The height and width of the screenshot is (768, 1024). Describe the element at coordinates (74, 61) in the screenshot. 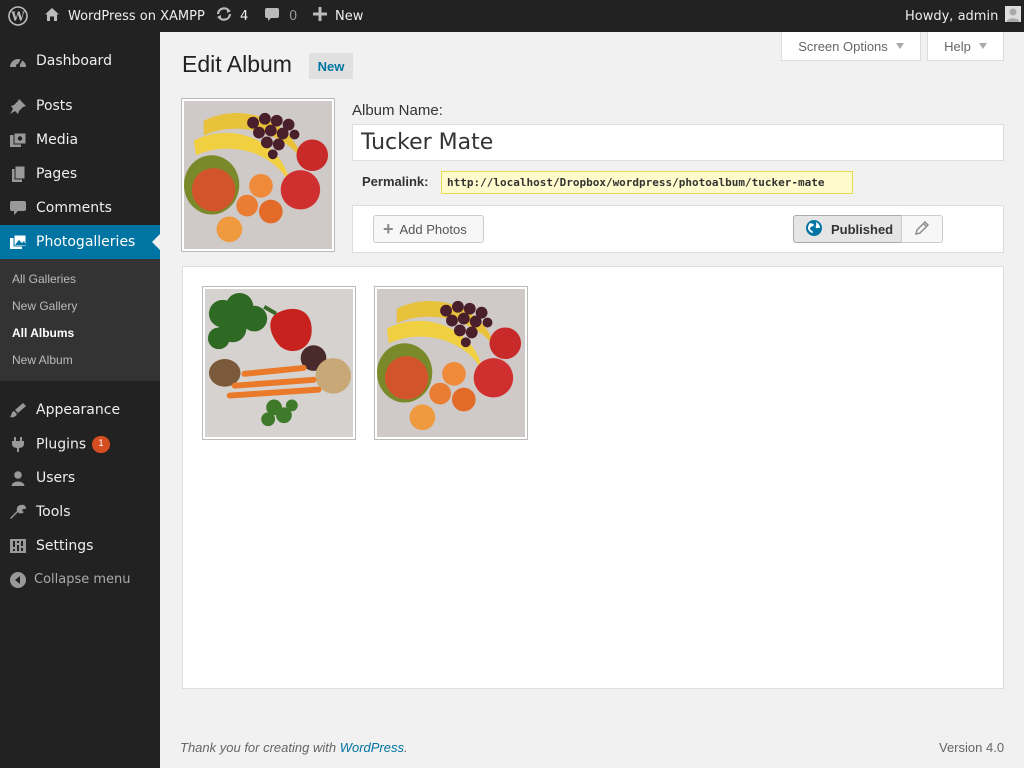

I see `menu-label: Dashboard` at that location.